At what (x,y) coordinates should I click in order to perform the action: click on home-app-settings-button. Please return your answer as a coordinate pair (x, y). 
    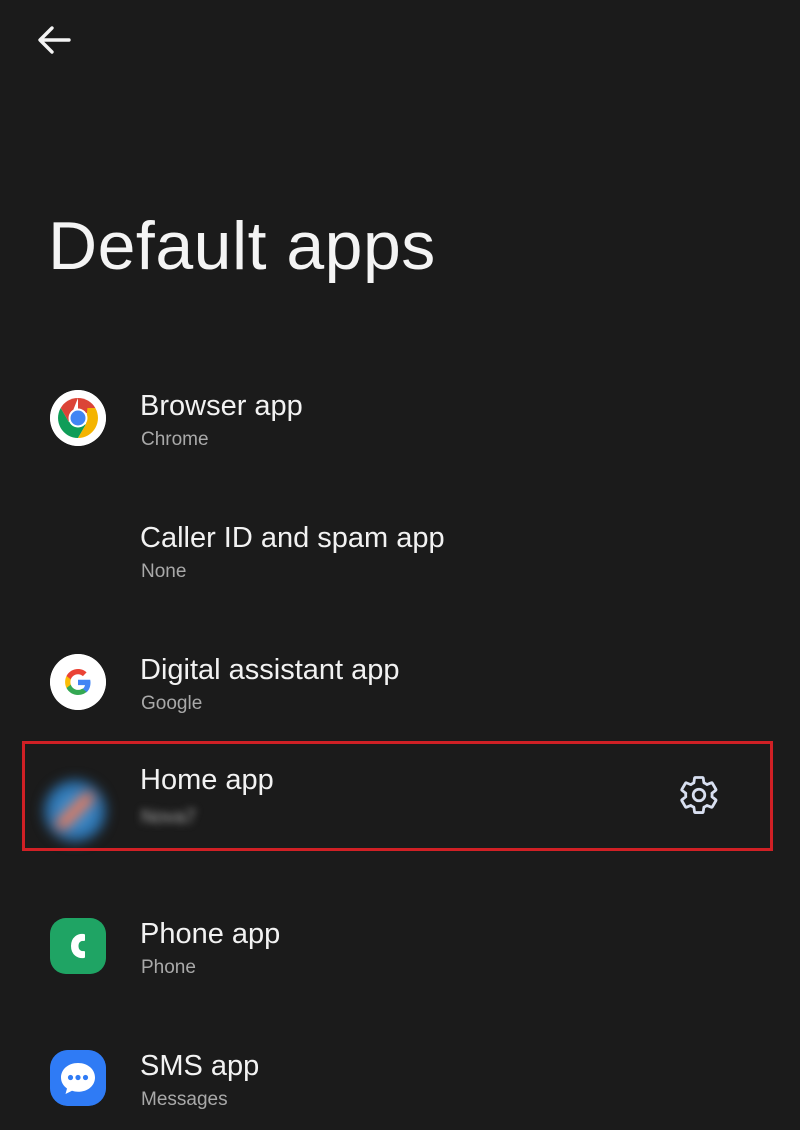
    Looking at the image, I should click on (699, 795).